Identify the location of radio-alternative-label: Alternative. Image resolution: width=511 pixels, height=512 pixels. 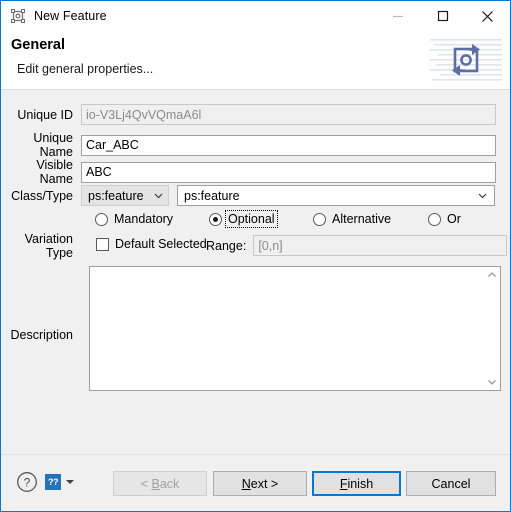
(362, 219).